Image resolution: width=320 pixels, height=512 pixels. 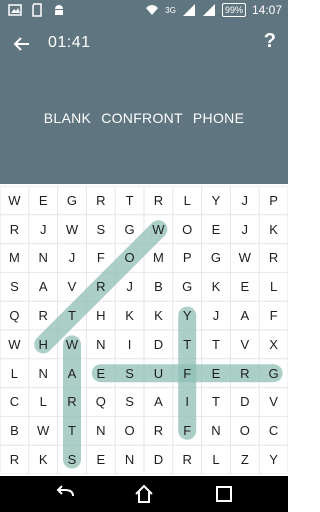 What do you see at coordinates (244, 459) in the screenshot?
I see `grid-letter: Z` at bounding box center [244, 459].